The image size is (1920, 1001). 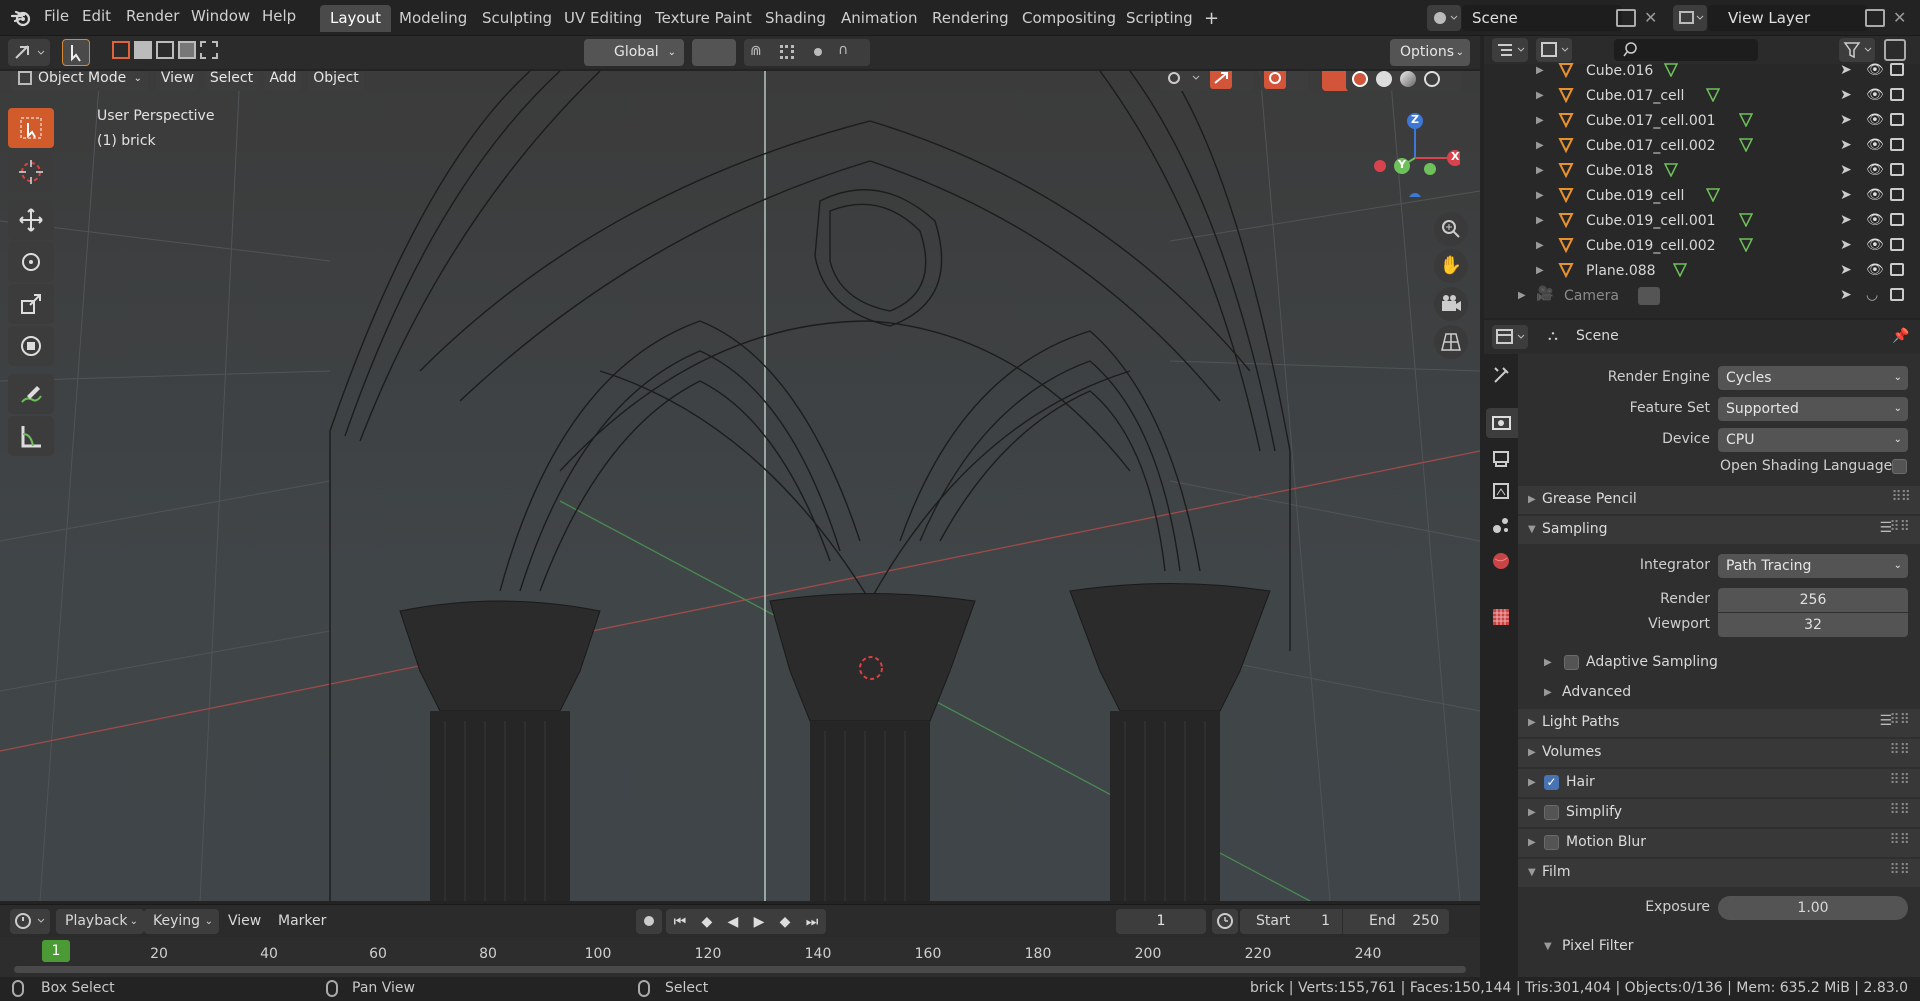 What do you see at coordinates (1788, 18) in the screenshot?
I see `view-layer-name-field: View Layer` at bounding box center [1788, 18].